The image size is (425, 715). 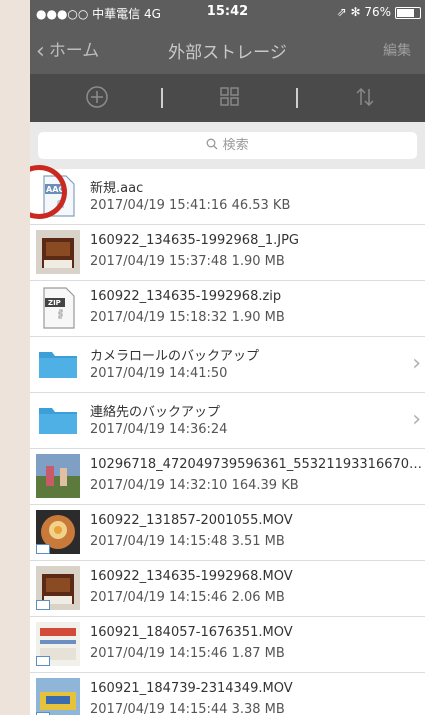 What do you see at coordinates (187, 653) in the screenshot?
I see `file-meta: 2017/04/19 14:15:46 1.87 MB` at bounding box center [187, 653].